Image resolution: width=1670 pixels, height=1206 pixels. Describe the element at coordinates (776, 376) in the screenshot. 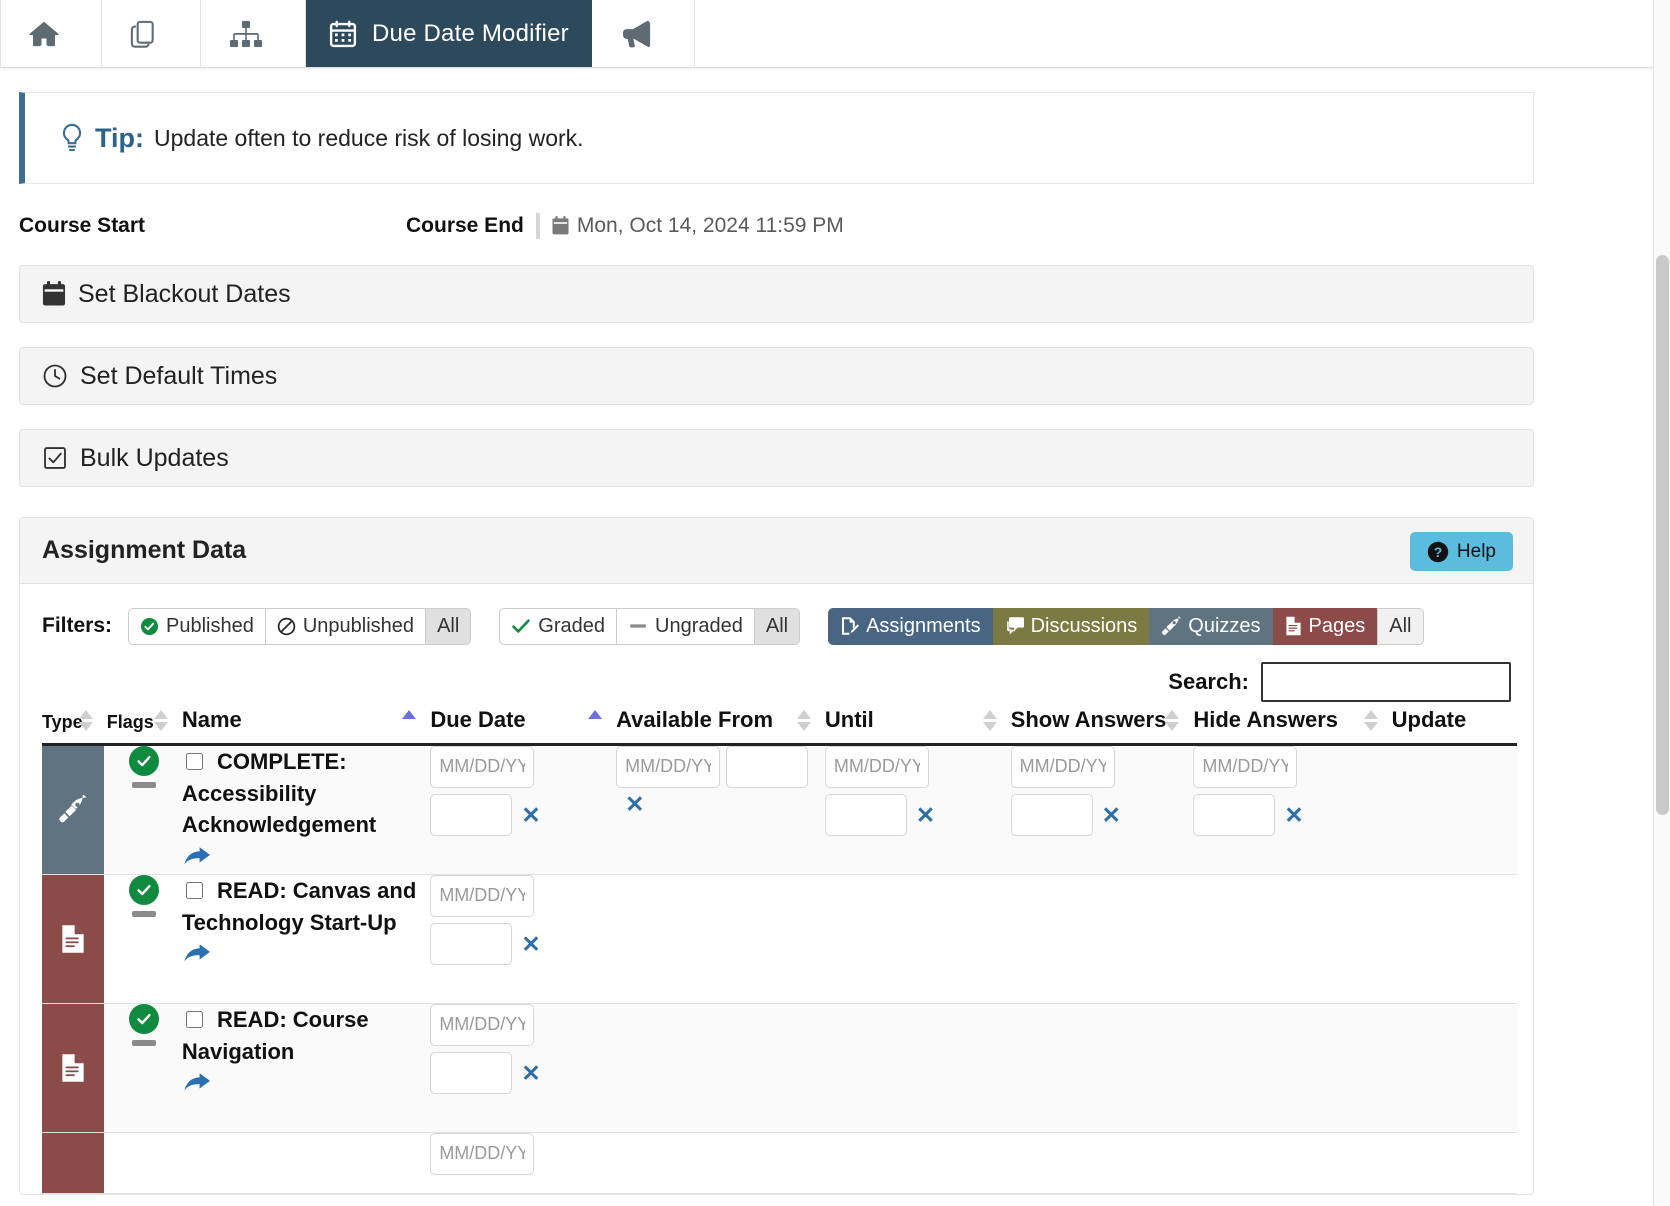

I see `section-set-default-times: Set Default Times` at that location.